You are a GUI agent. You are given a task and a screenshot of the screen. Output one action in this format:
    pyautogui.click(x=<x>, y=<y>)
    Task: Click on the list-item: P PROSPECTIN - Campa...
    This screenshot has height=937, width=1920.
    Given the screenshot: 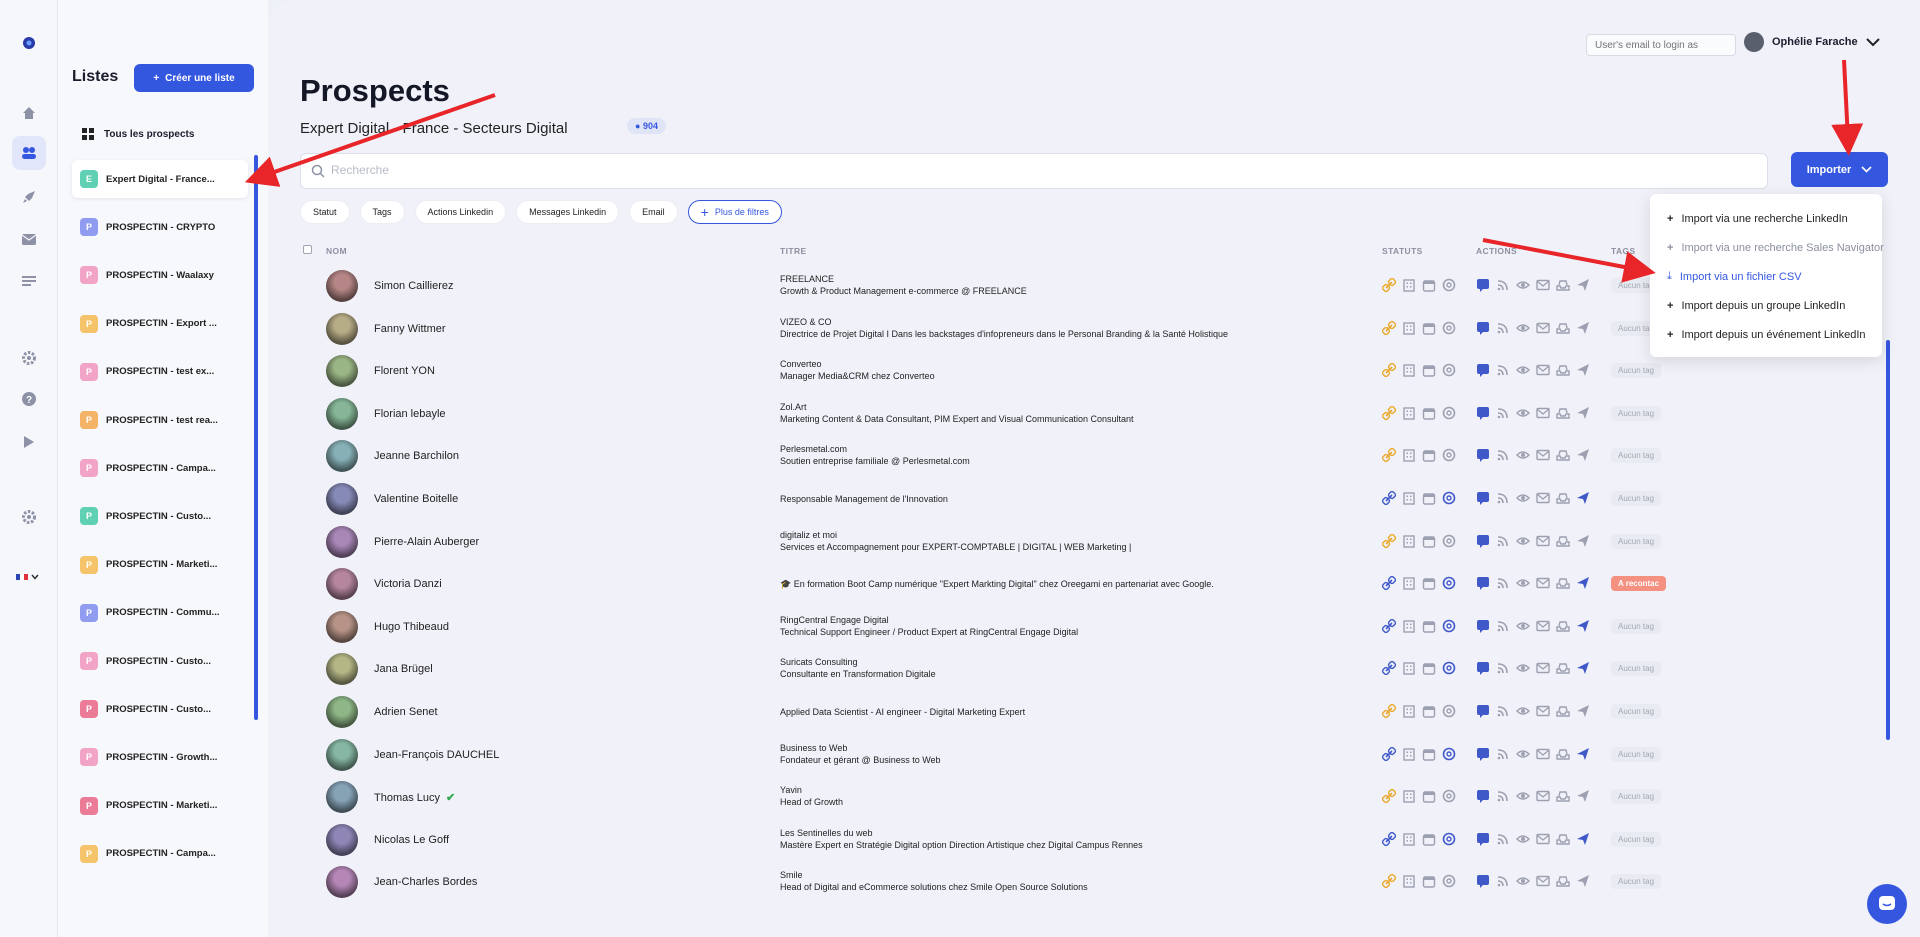 What is the action you would take?
    pyautogui.click(x=160, y=468)
    